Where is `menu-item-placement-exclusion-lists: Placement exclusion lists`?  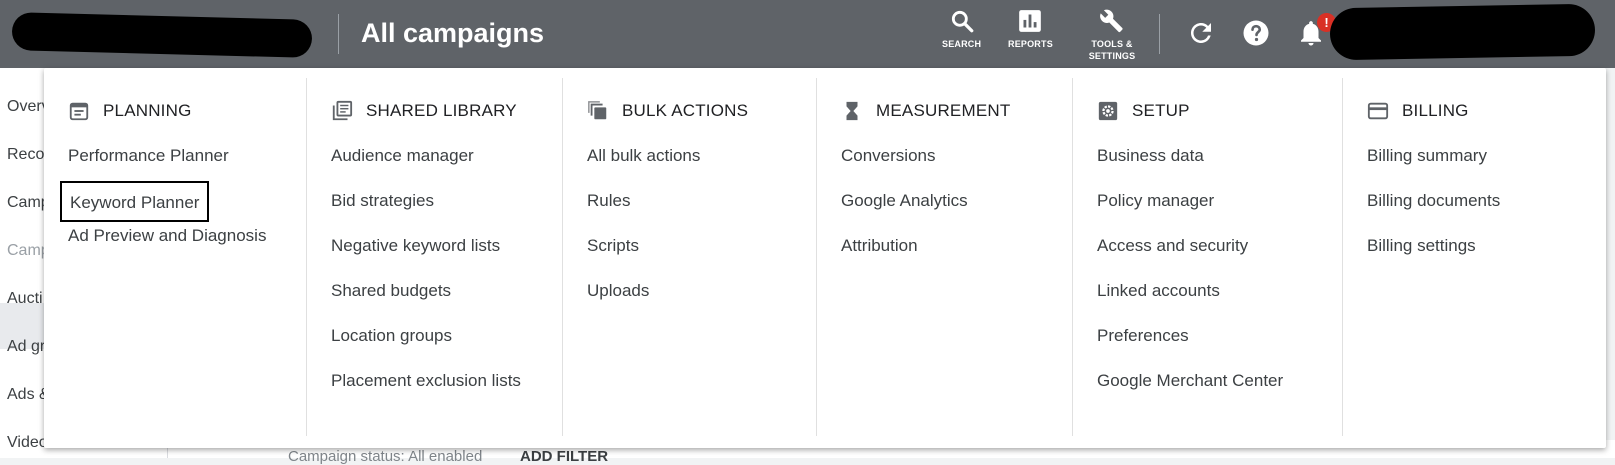 menu-item-placement-exclusion-lists: Placement exclusion lists is located at coordinates (426, 393).